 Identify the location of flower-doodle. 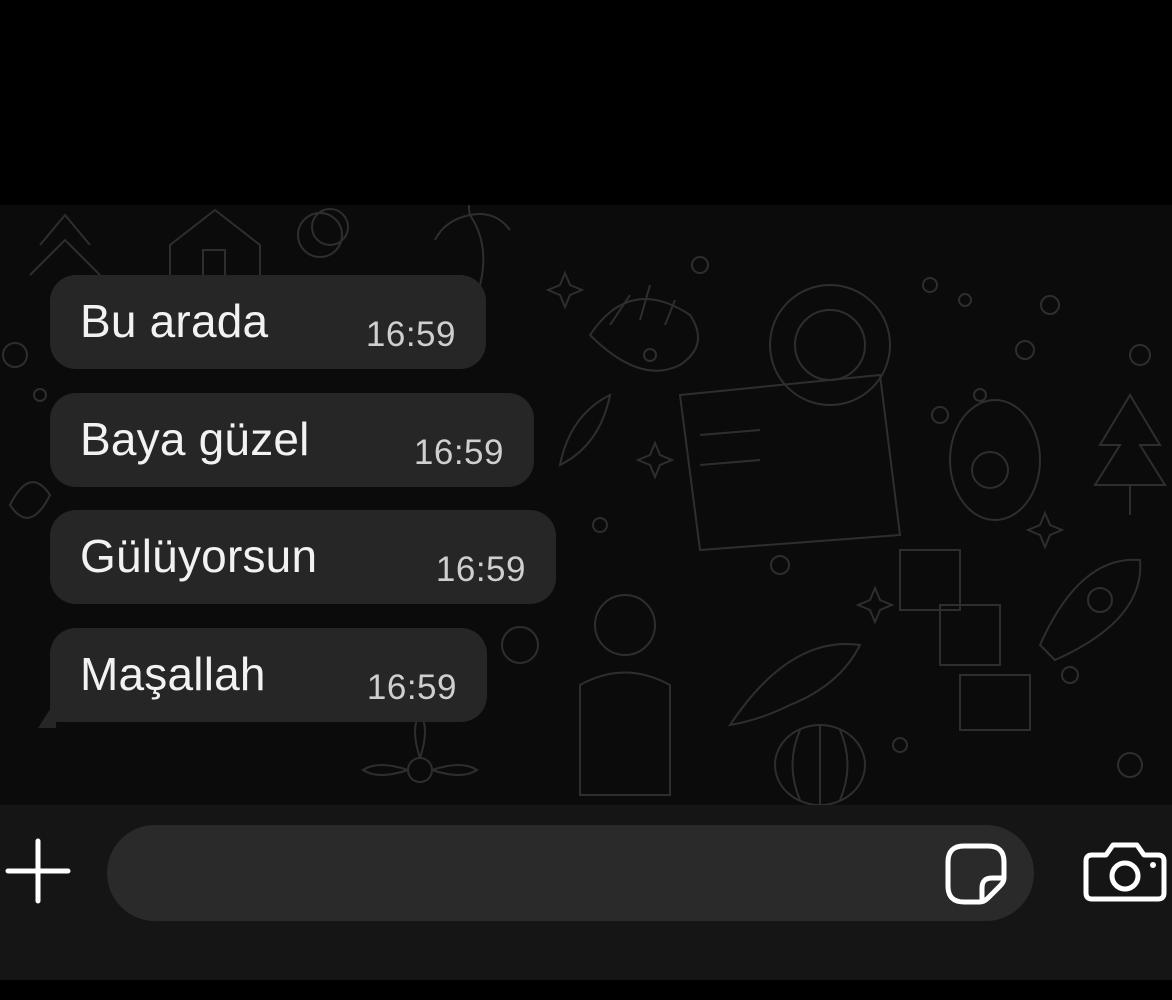
(420, 747).